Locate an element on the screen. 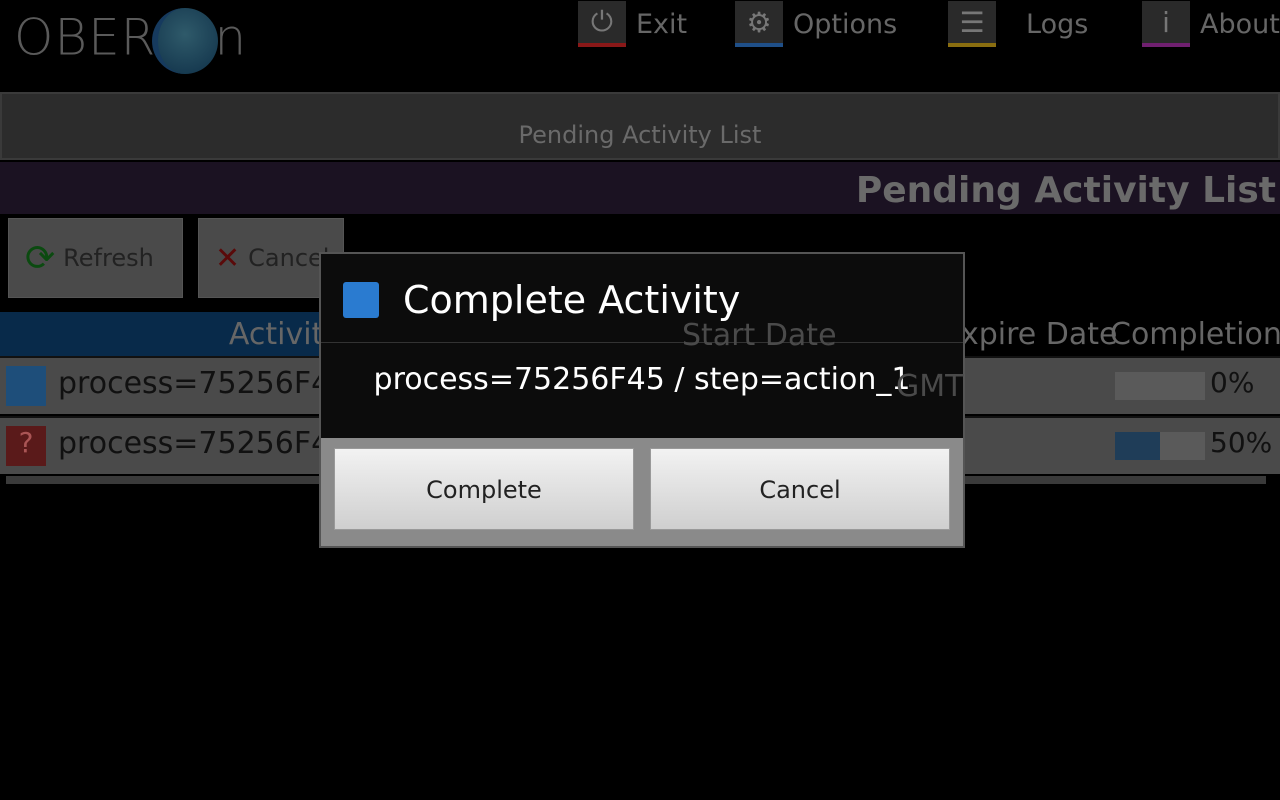 The width and height of the screenshot is (1280, 800). header-completion: Completion is located at coordinates (1195, 334).